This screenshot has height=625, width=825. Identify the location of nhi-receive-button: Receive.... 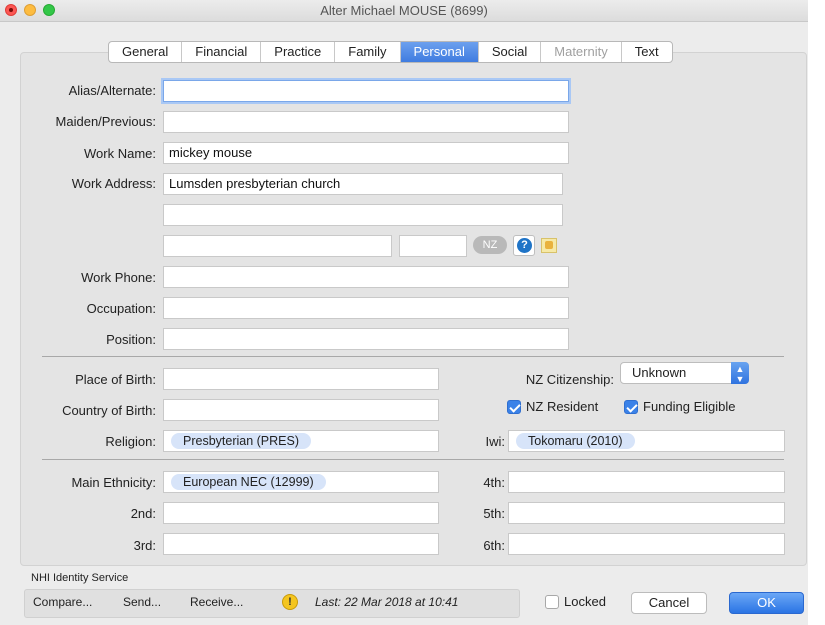
(216, 602).